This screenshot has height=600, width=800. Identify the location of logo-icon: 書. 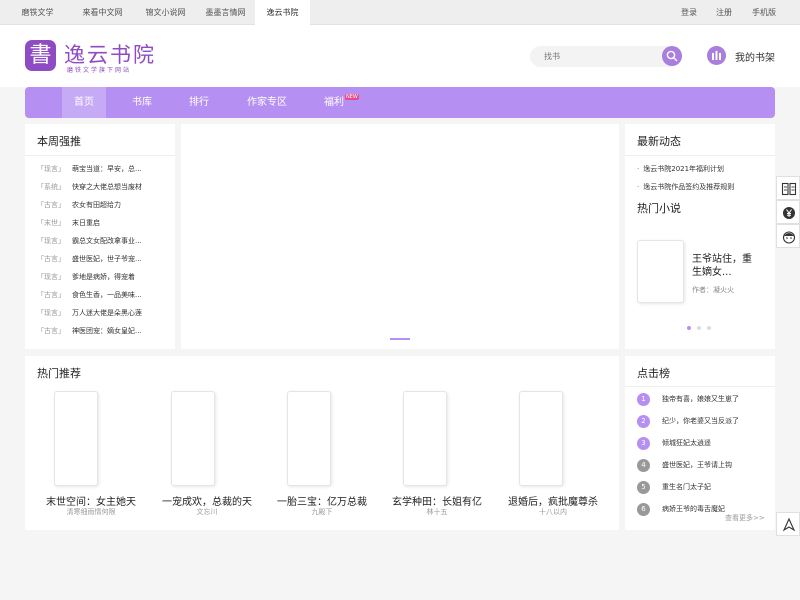
(40, 55).